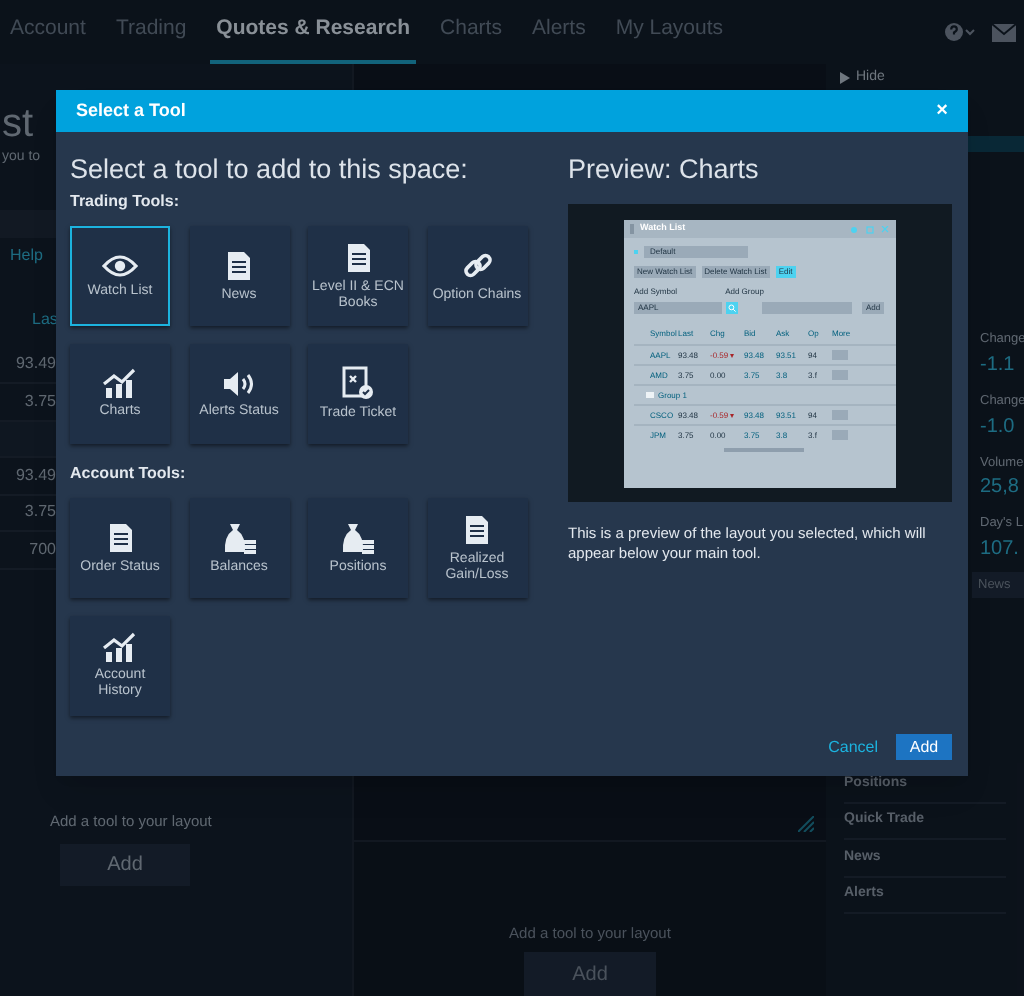 Image resolution: width=1024 pixels, height=996 pixels. What do you see at coordinates (870, 229) in the screenshot?
I see `window-controls-icon` at bounding box center [870, 229].